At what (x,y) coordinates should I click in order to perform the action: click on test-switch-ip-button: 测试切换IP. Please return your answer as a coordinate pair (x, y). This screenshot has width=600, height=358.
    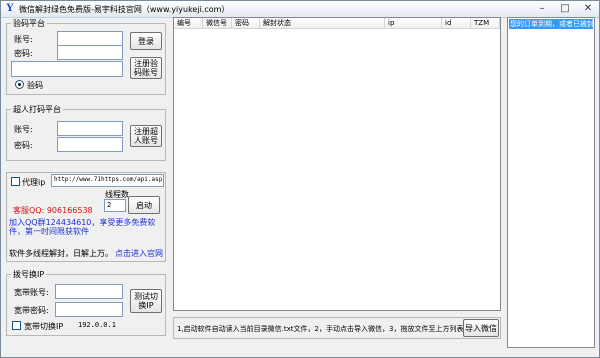
    Looking at the image, I should click on (146, 301).